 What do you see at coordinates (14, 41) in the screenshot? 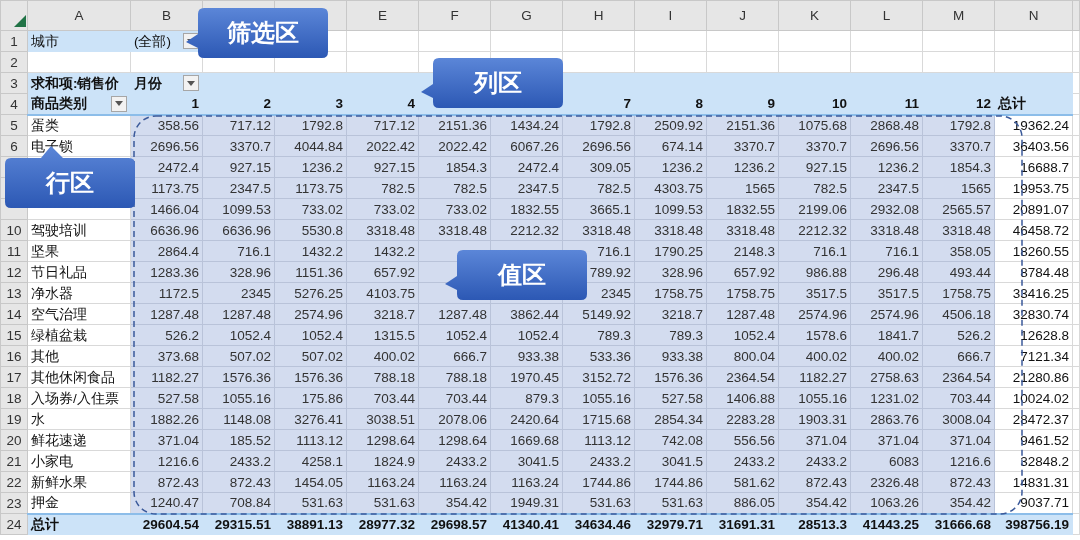
I see `row-number: 1` at bounding box center [14, 41].